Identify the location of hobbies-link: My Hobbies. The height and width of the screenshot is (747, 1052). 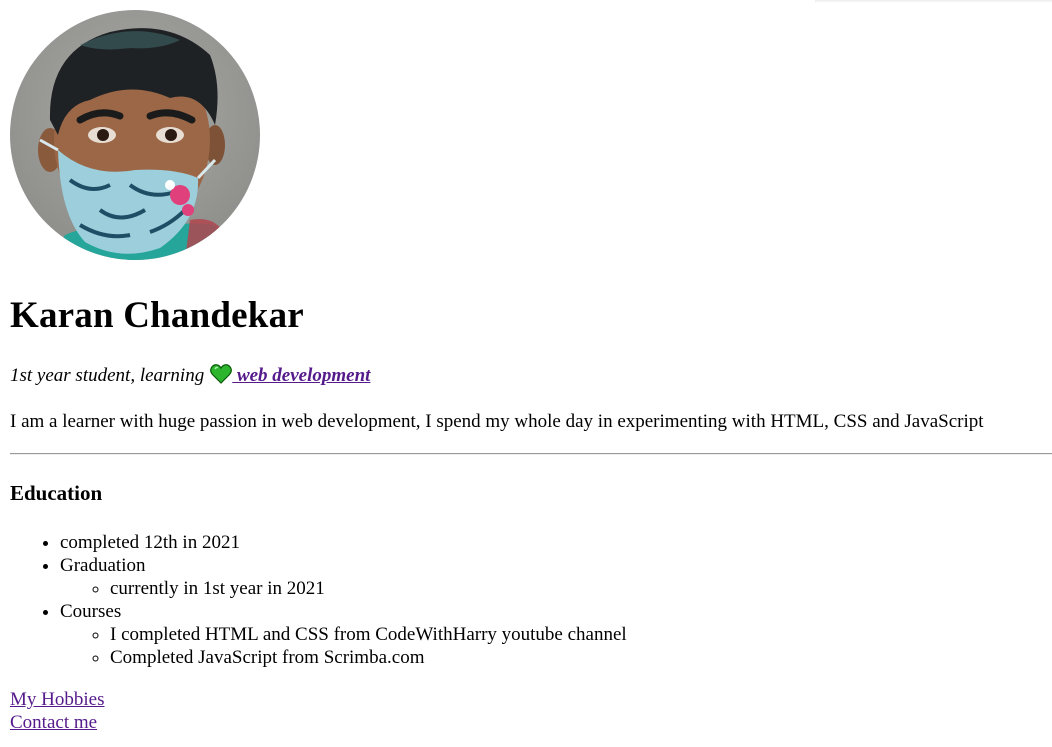
(531, 699).